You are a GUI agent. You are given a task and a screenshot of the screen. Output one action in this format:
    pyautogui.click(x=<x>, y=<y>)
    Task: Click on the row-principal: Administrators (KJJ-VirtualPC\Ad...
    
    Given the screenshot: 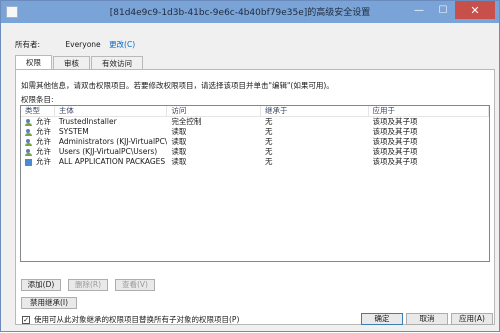 What is the action you would take?
    pyautogui.click(x=113, y=141)
    